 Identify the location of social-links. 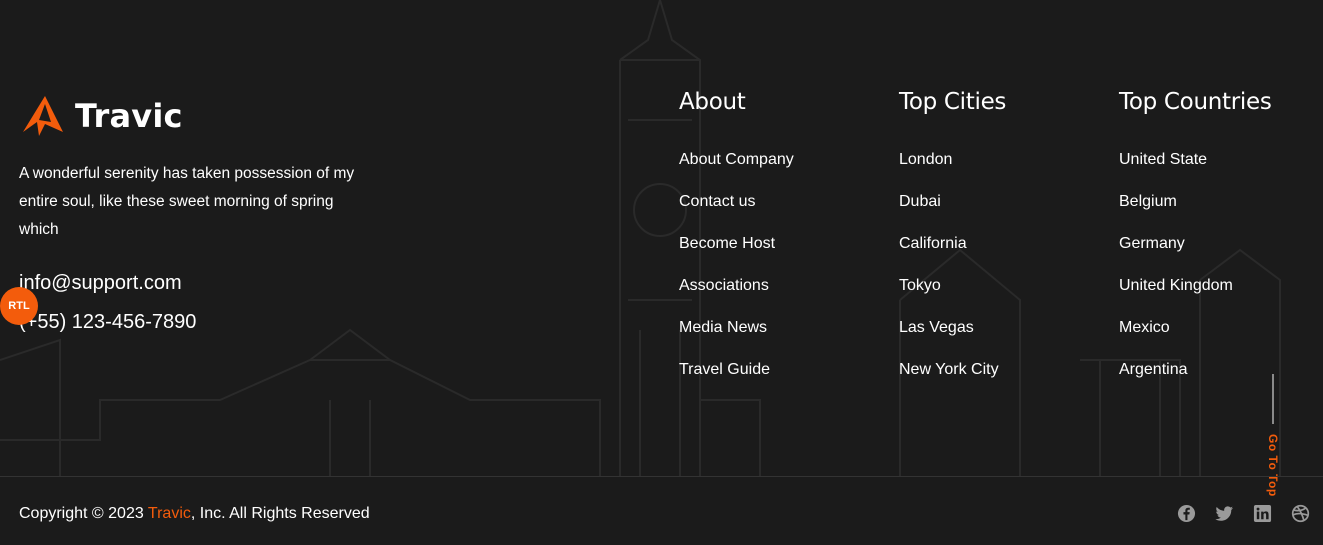
(1243, 513).